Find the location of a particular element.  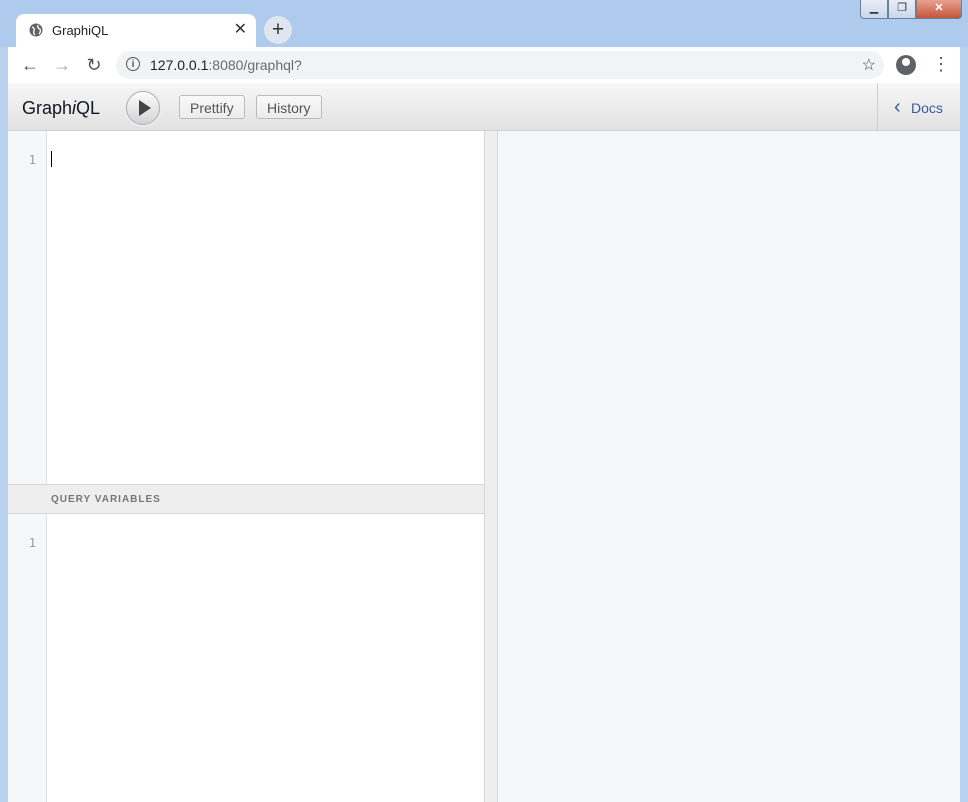

url-text: 127.0.0.1:8080/graphql? is located at coordinates (226, 65).